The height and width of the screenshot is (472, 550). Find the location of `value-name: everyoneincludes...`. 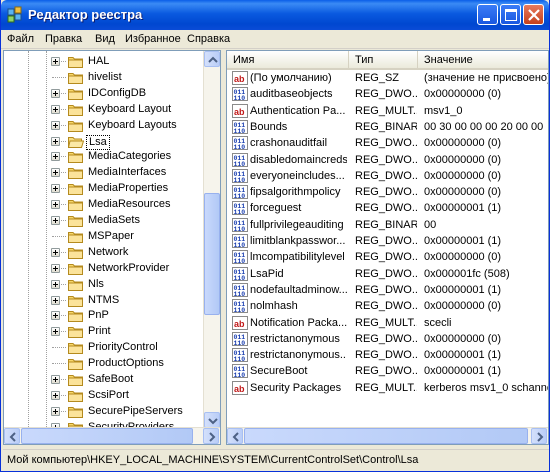

value-name: everyoneincludes... is located at coordinates (297, 175).